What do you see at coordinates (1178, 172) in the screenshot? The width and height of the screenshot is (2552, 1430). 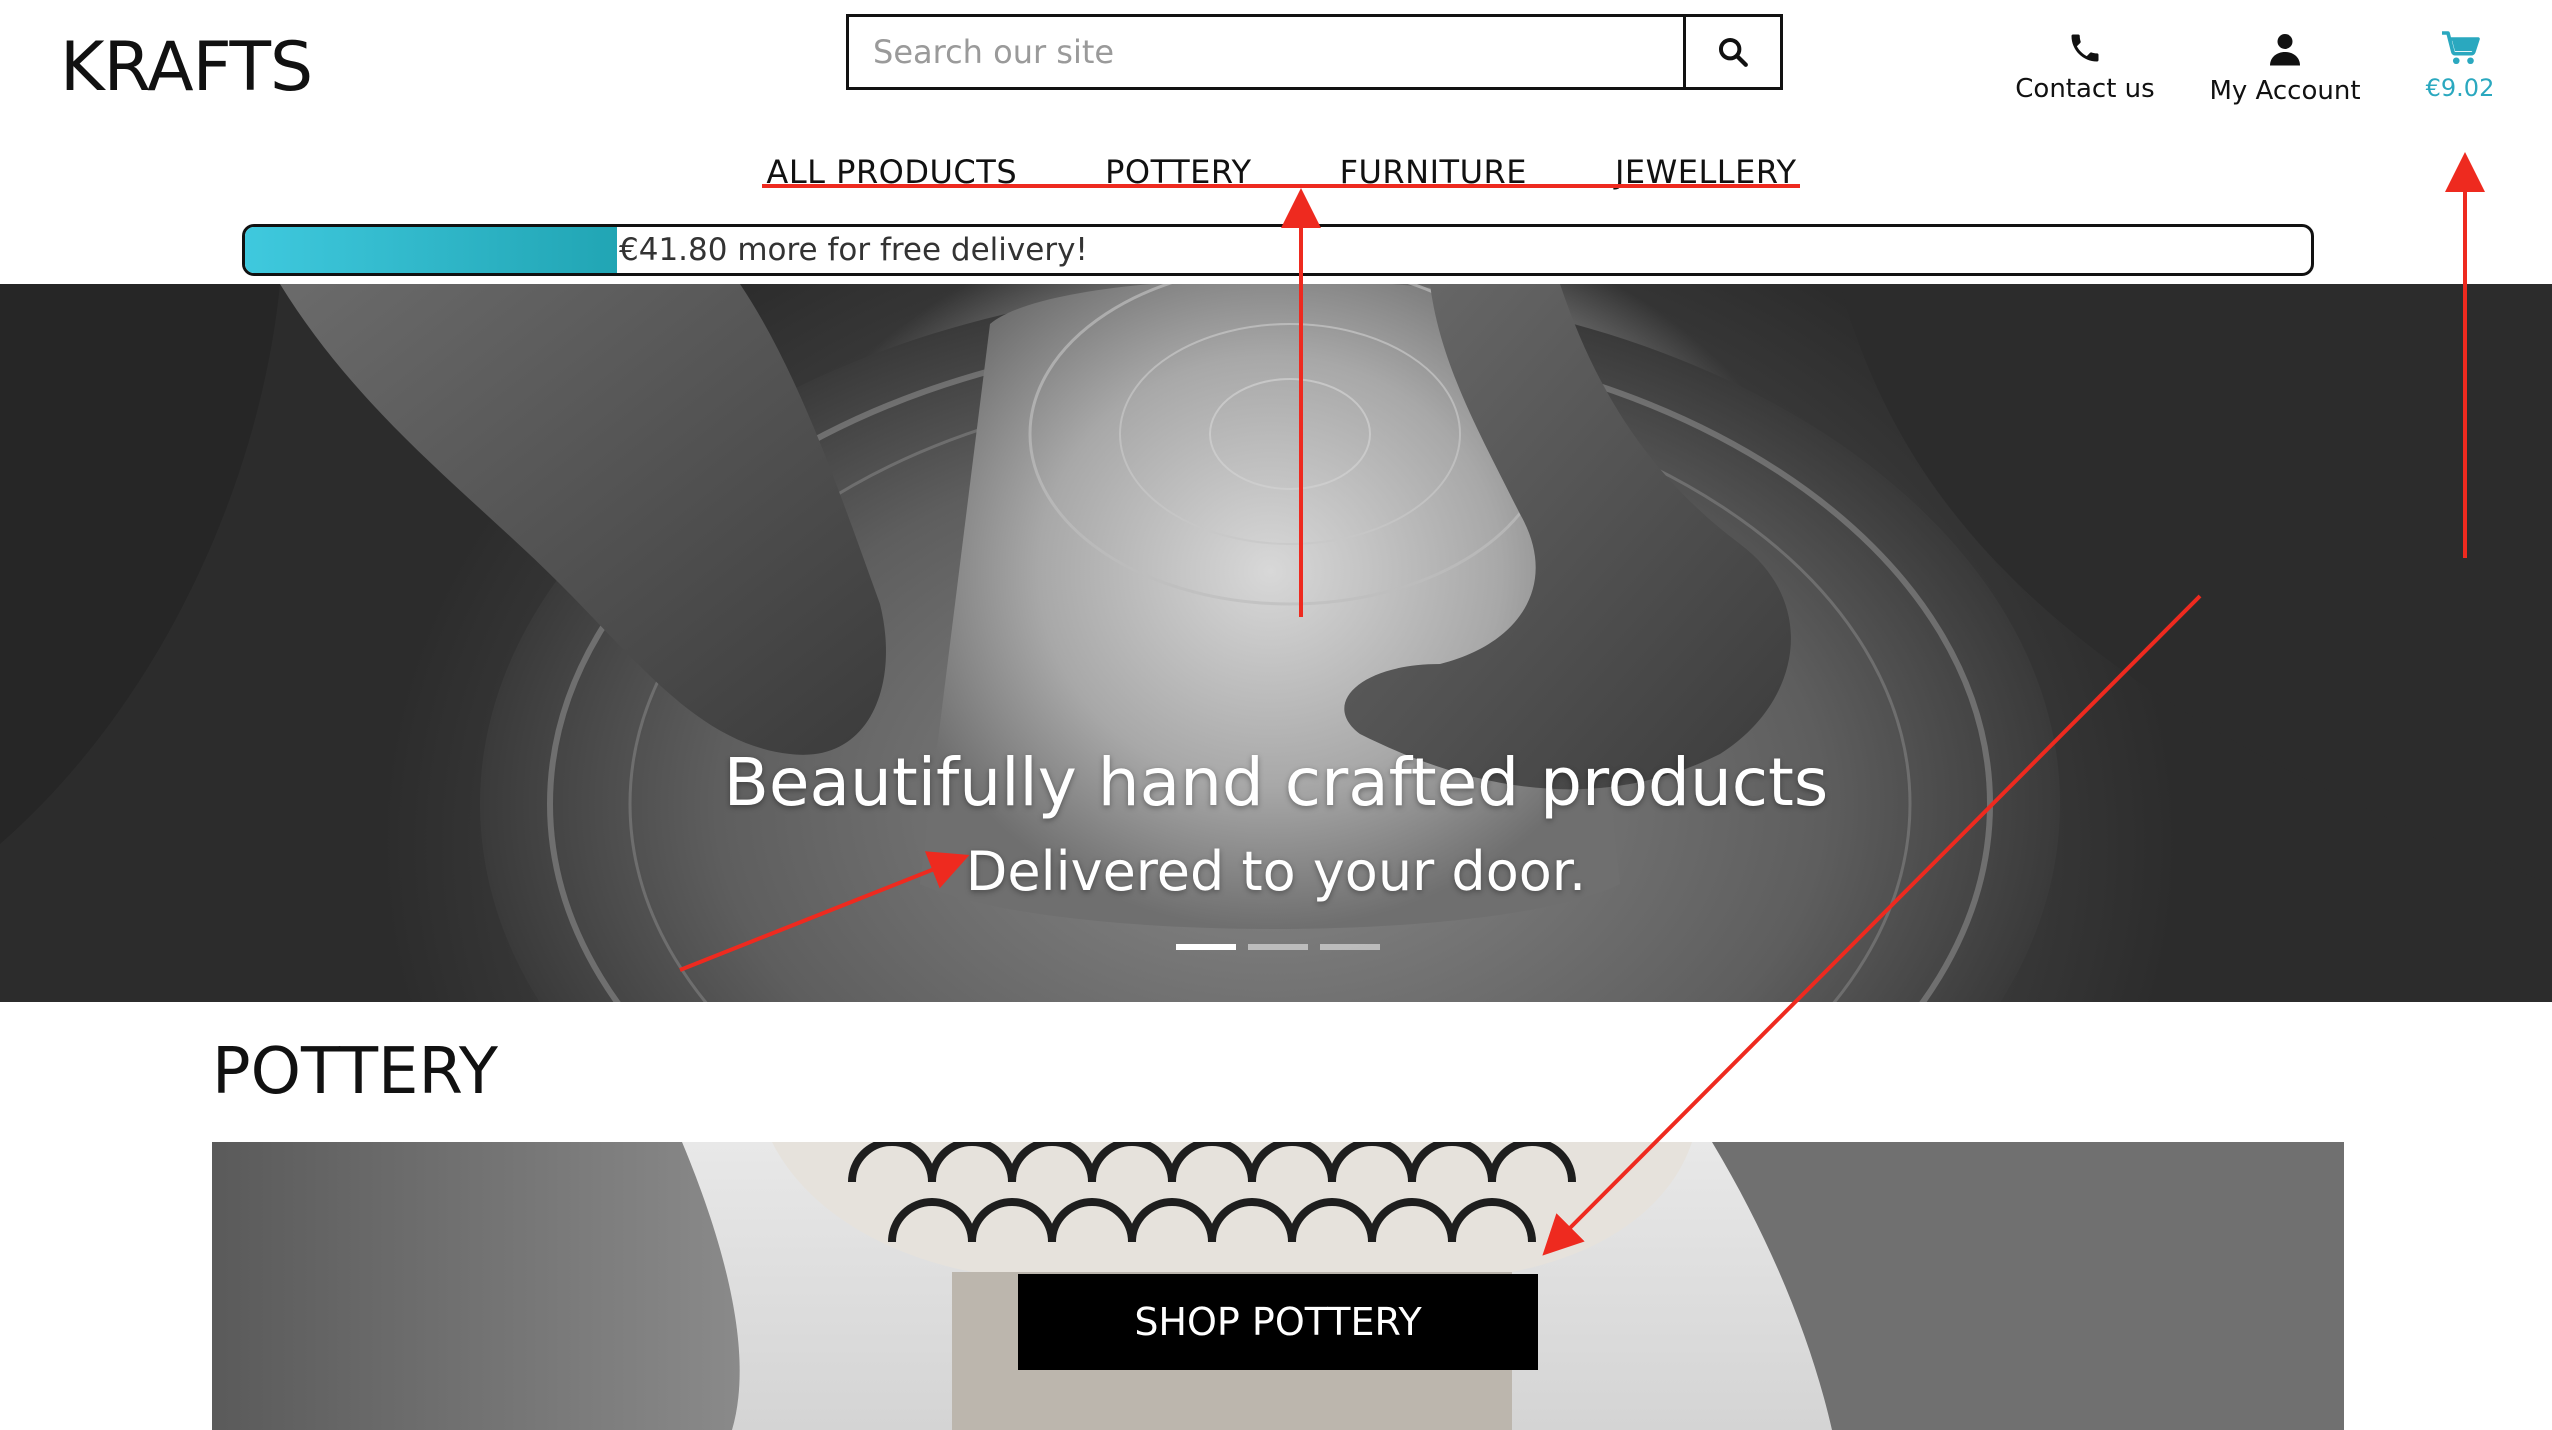 I see `nav-pottery: POTTERY` at bounding box center [1178, 172].